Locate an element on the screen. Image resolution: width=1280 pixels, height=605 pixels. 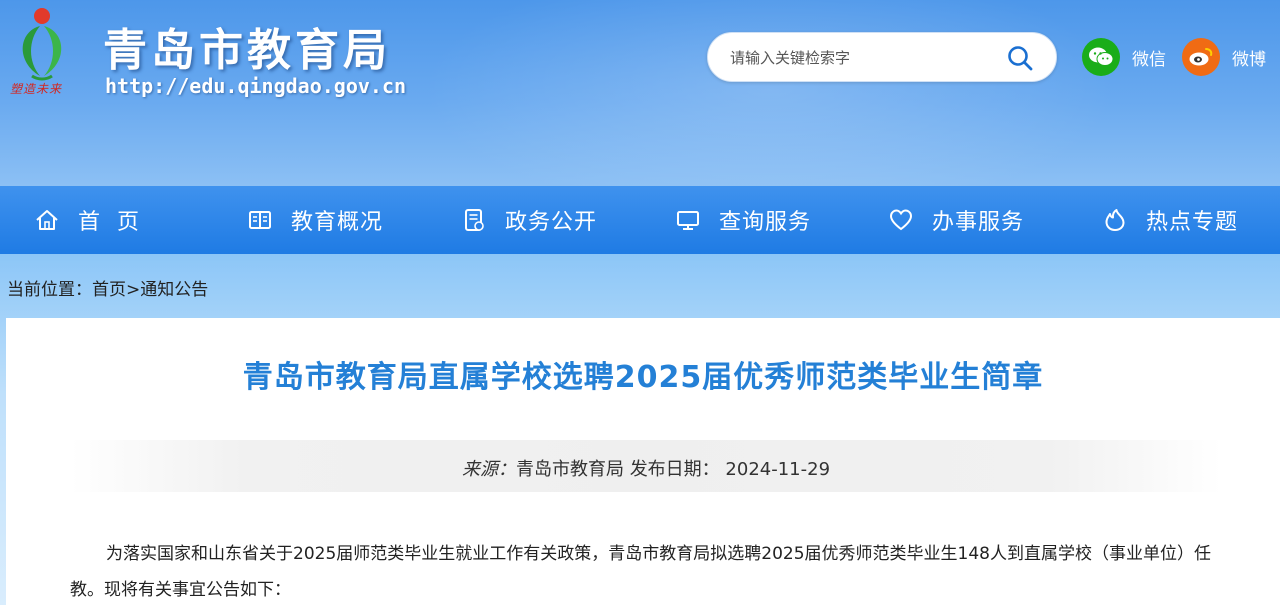
weibo-label: 微博 is located at coordinates (1249, 57).